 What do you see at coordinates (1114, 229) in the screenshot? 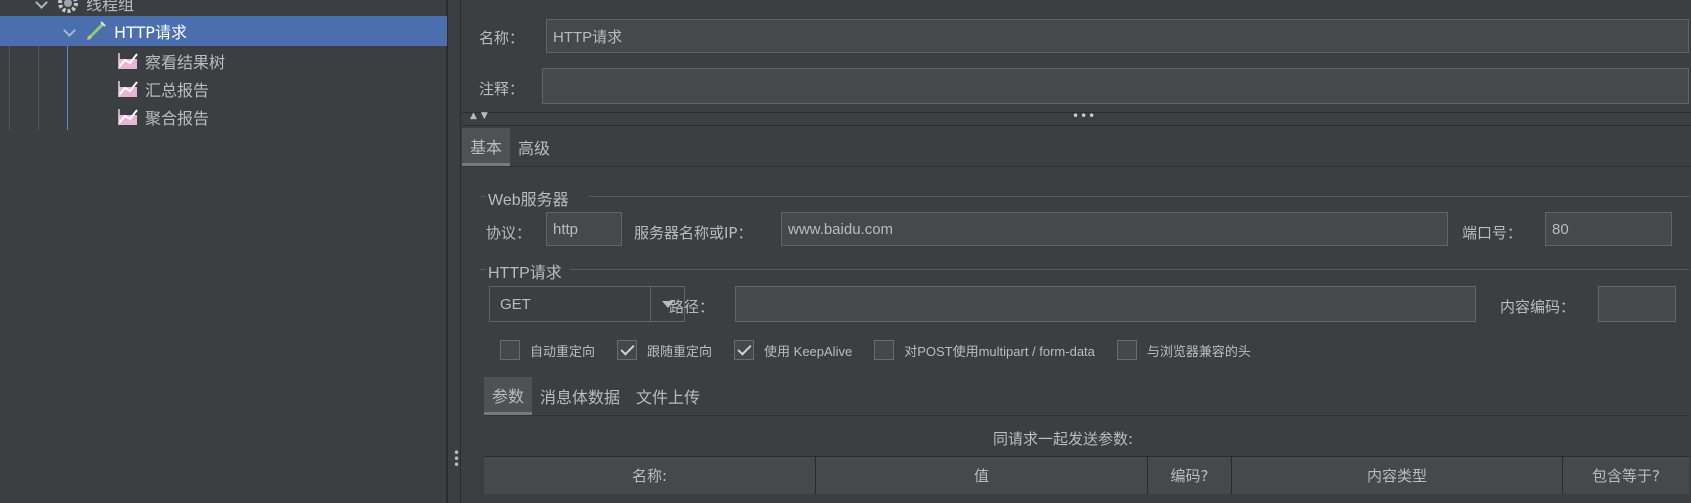
I see `server-field: www.baidu.com` at bounding box center [1114, 229].